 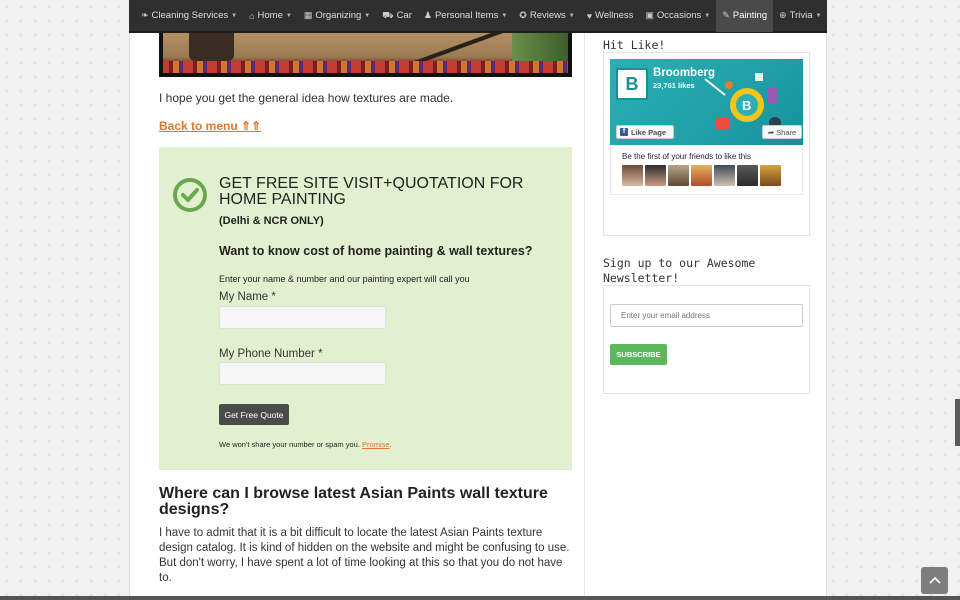 I want to click on nav-item-label: Home, so click(x=270, y=15).